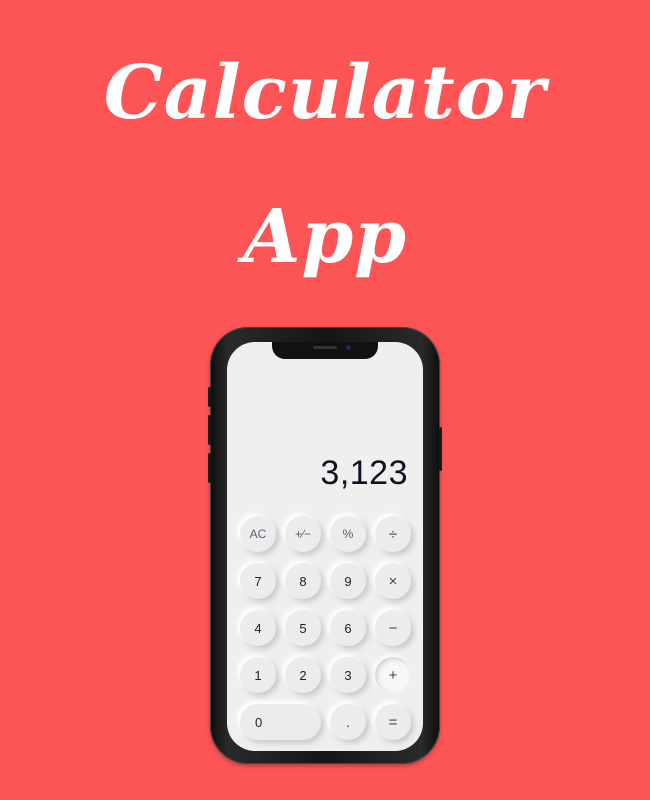  Describe the element at coordinates (327, 632) in the screenshot. I see `keypad: AC +∕− % ÷ 7 8 9 × 4 5 6 − 1 2 3 + 0 . =` at that location.